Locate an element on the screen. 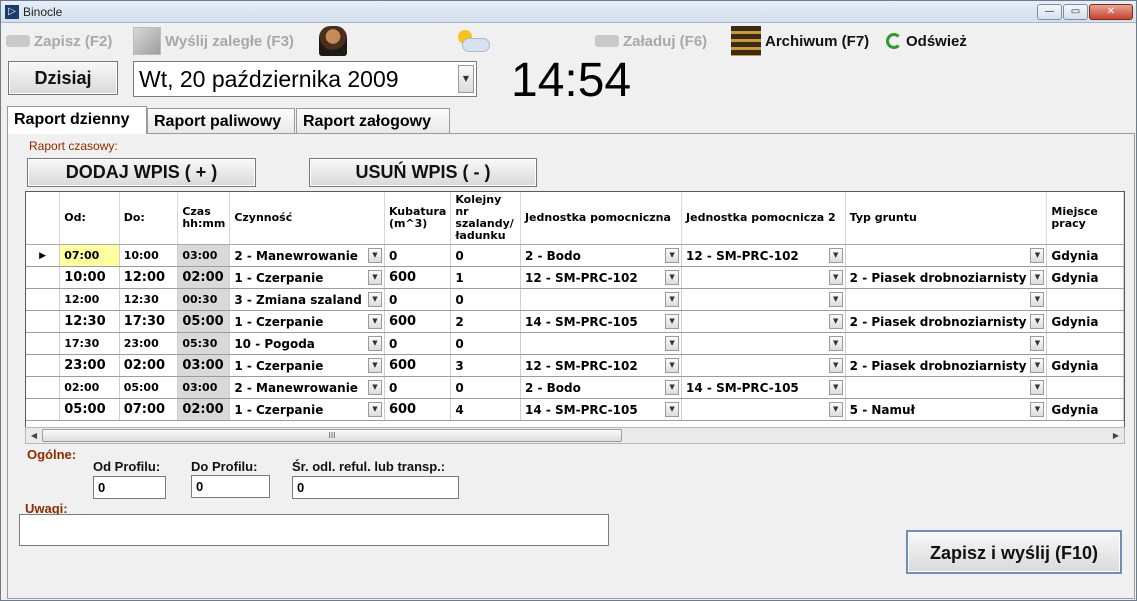 The height and width of the screenshot is (601, 1137). cell-typ: 5 - Namuł ▼ is located at coordinates (946, 409).